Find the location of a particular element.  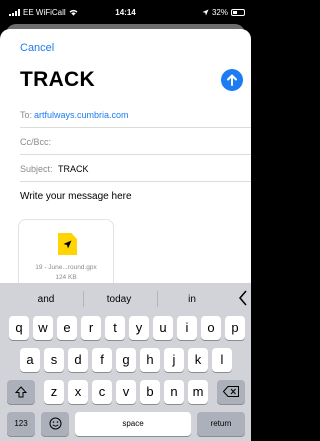

key-b: b is located at coordinates (150, 392).